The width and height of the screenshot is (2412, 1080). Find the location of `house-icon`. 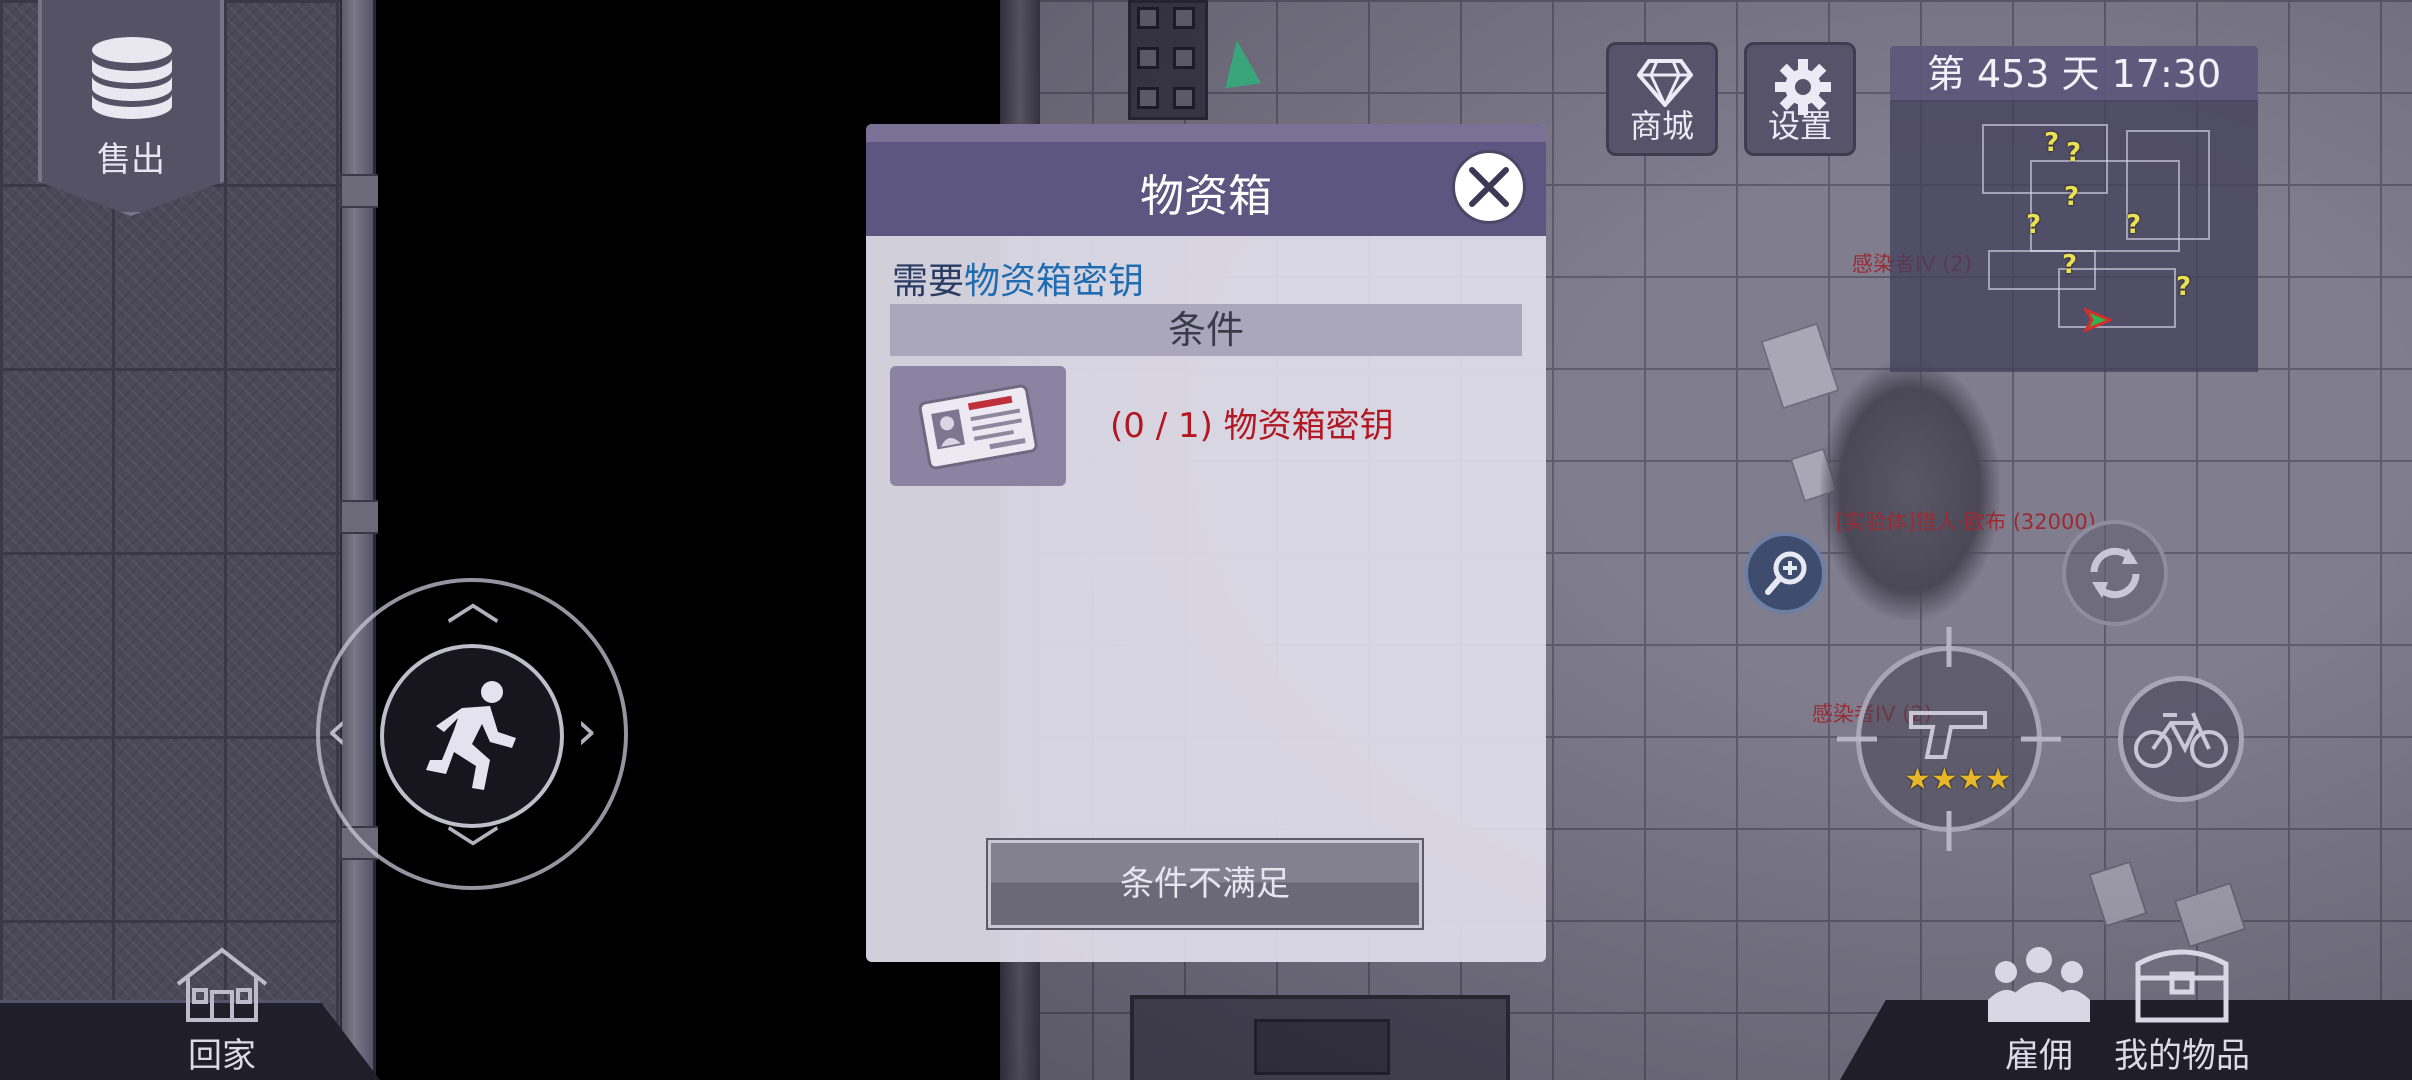

house-icon is located at coordinates (222, 984).